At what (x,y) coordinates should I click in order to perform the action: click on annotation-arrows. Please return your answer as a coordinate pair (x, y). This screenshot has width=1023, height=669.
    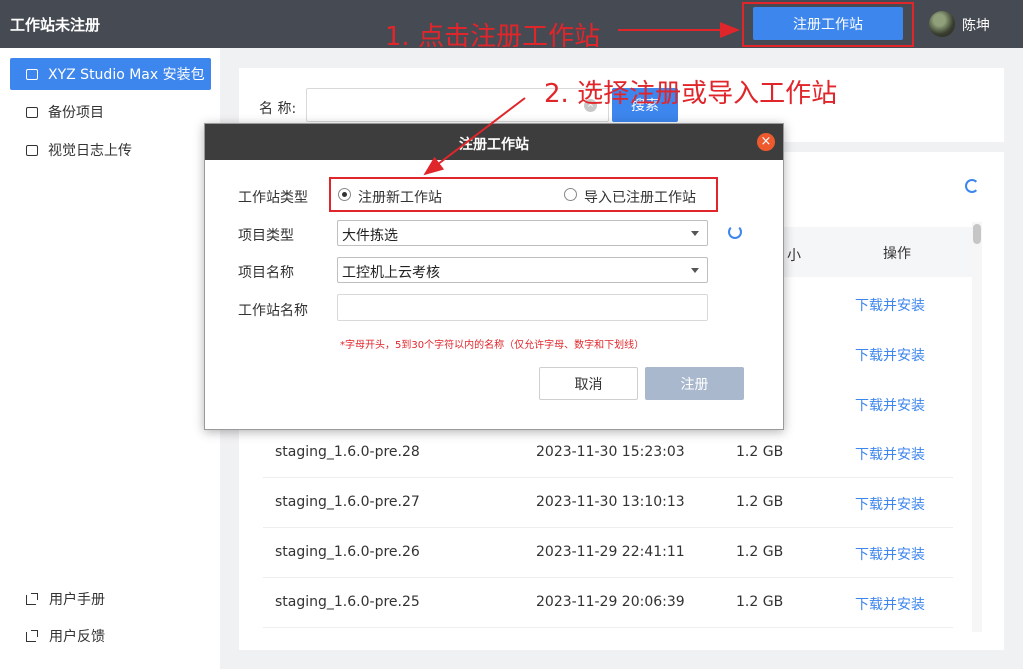
    Looking at the image, I should click on (581, 99).